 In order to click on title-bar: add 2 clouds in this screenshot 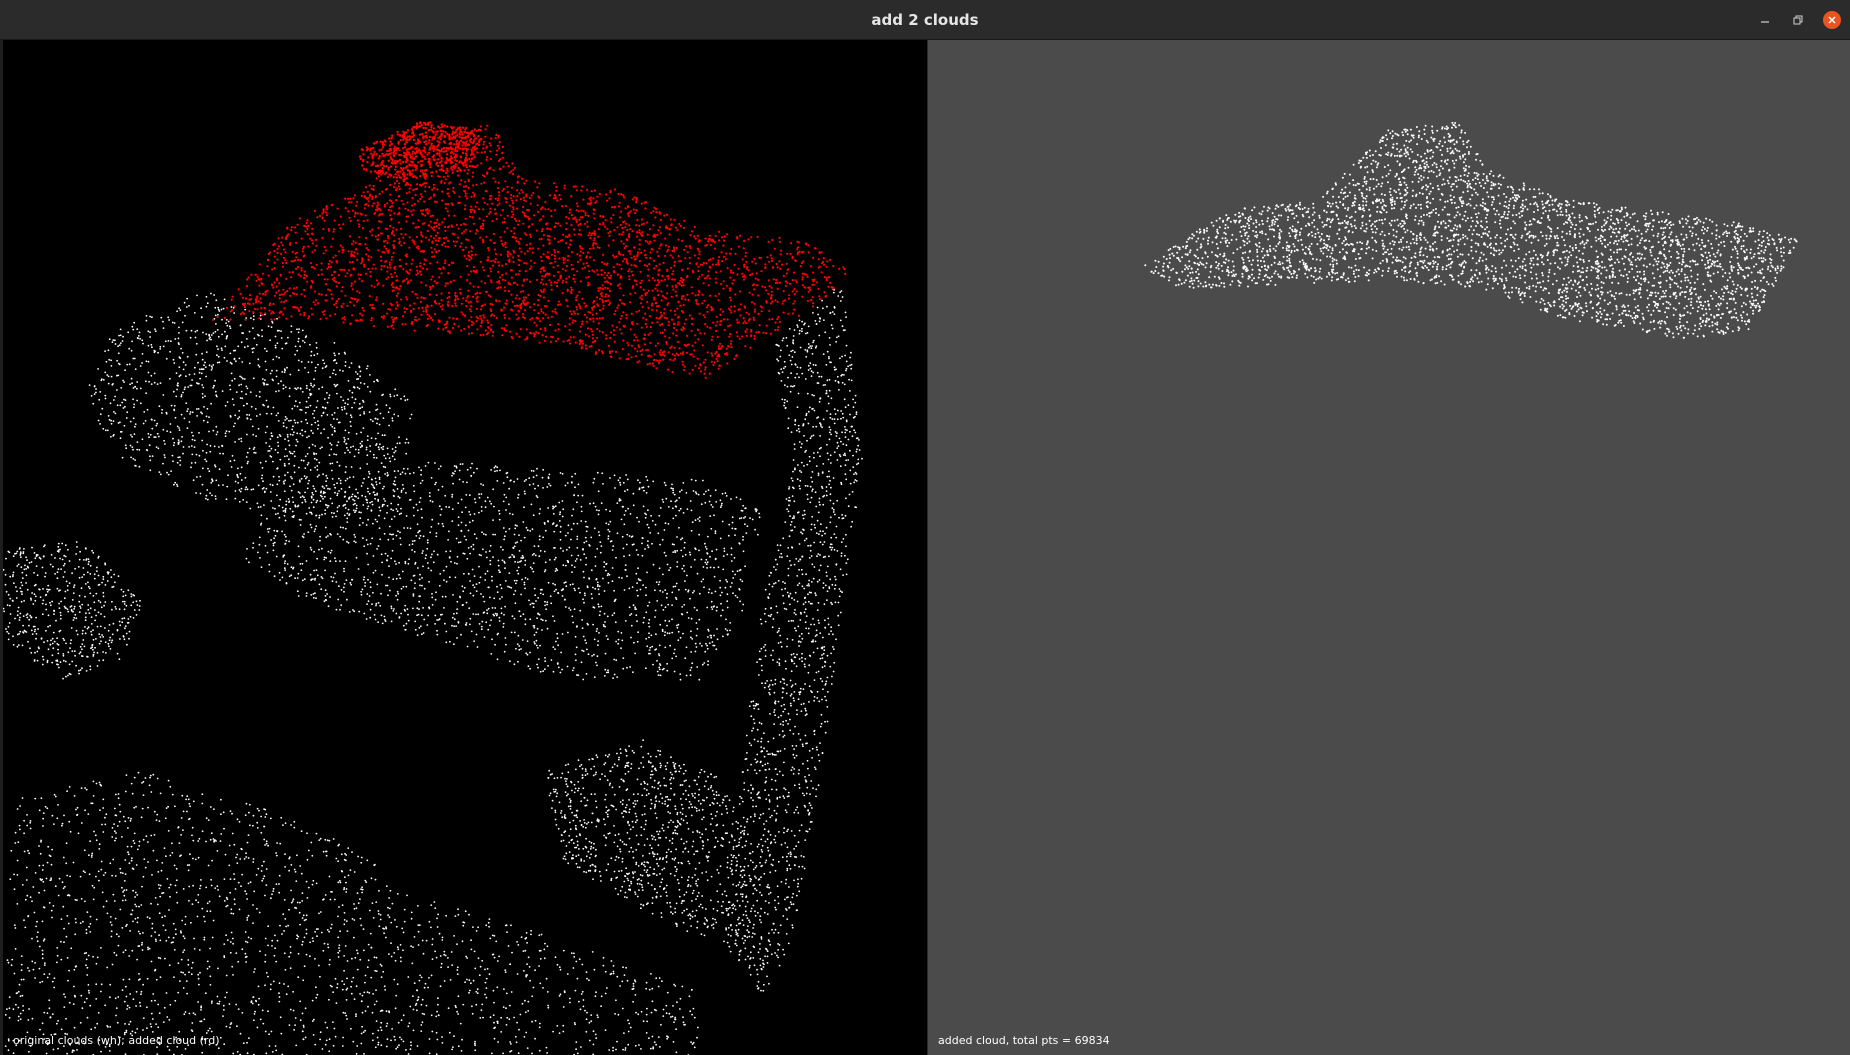, I will do `click(925, 20)`.